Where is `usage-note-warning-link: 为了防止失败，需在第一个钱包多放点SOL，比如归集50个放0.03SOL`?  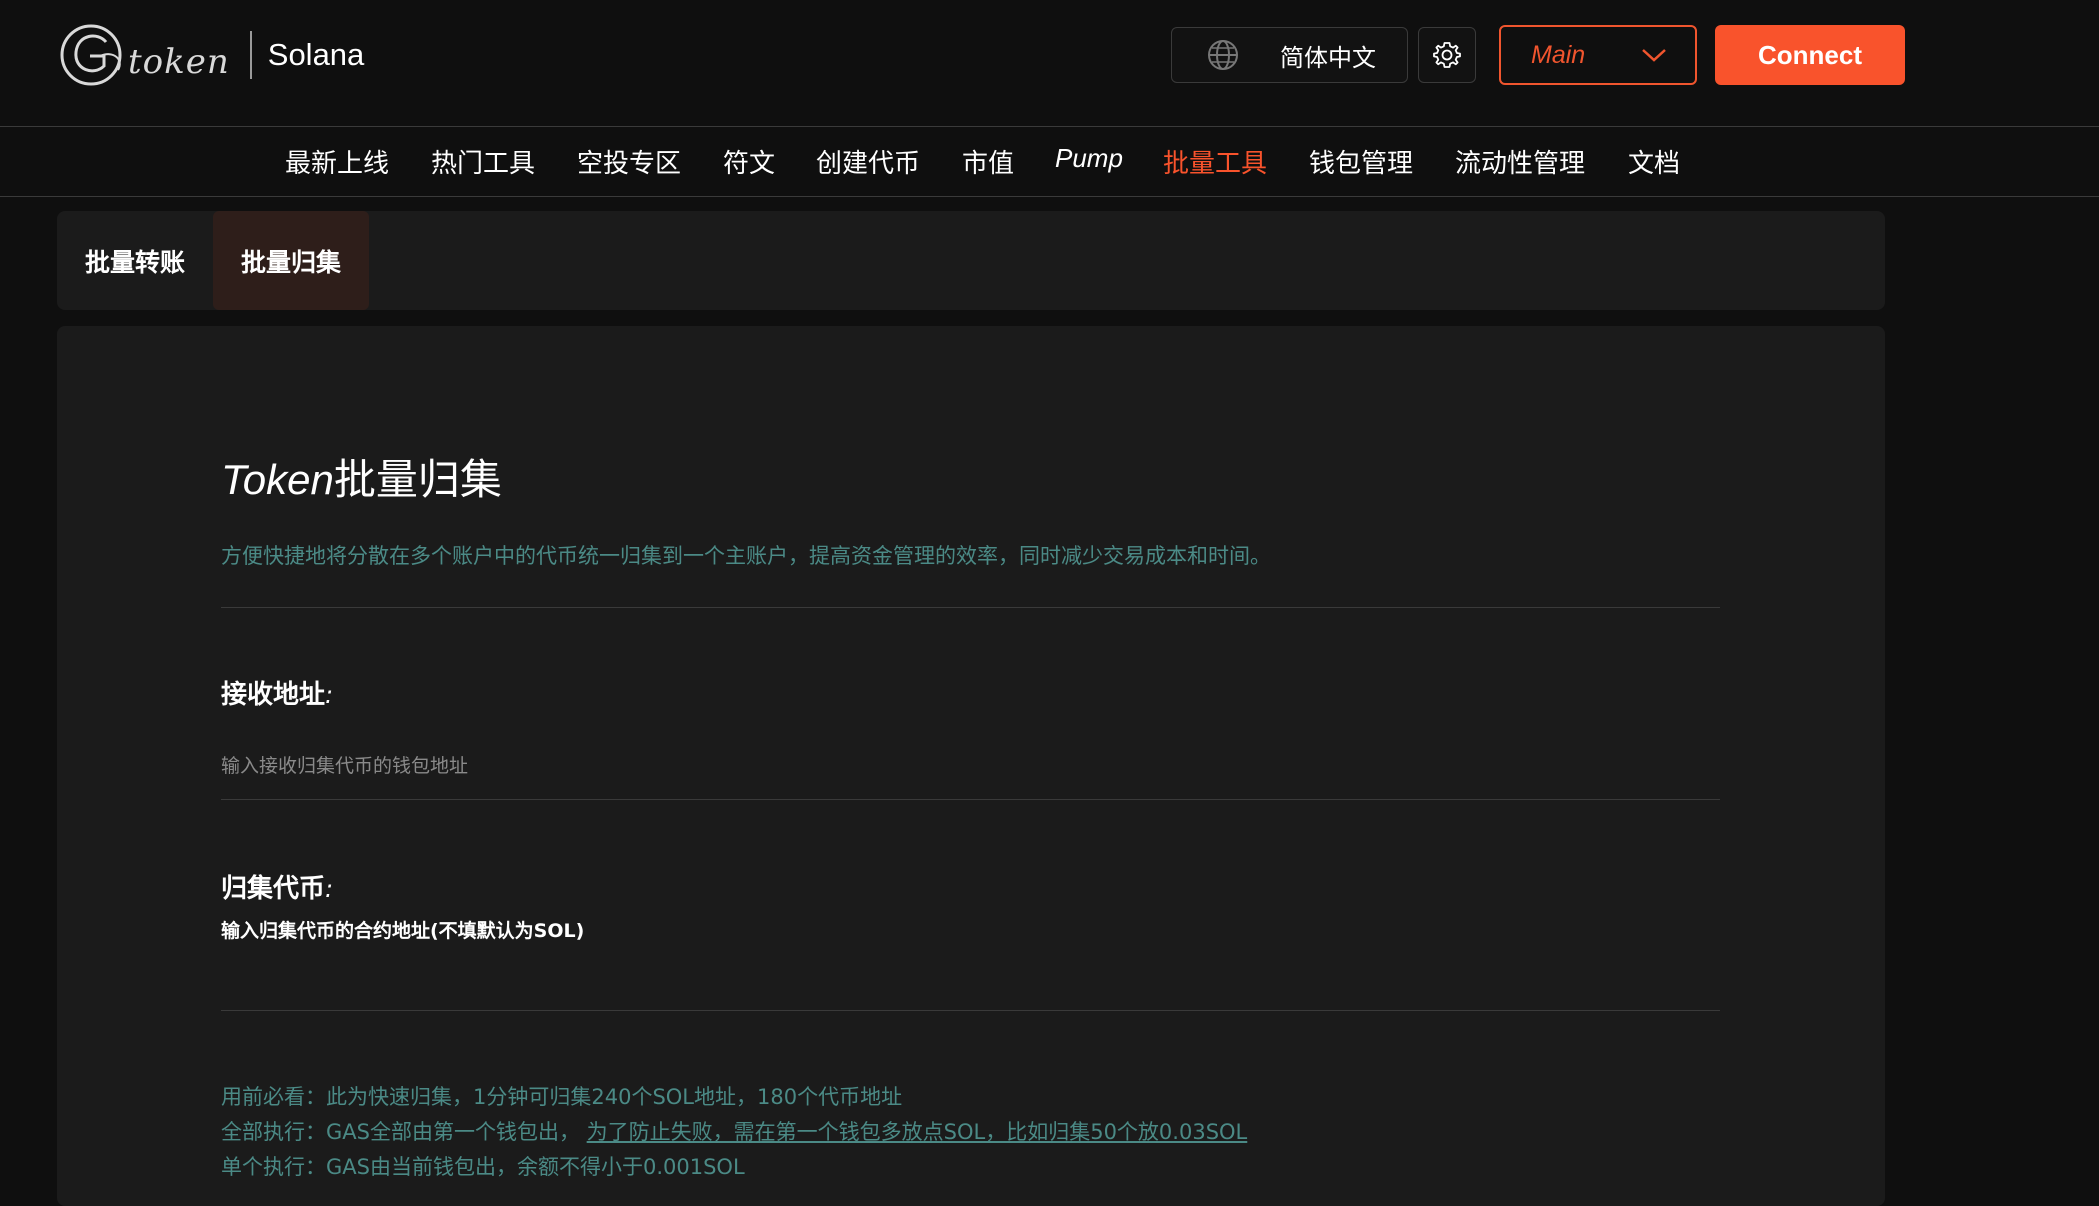
usage-note-warning-link: 为了防止失败，需在第一个钱包多放点SOL，比如归集50个放0.03SOL is located at coordinates (917, 1132).